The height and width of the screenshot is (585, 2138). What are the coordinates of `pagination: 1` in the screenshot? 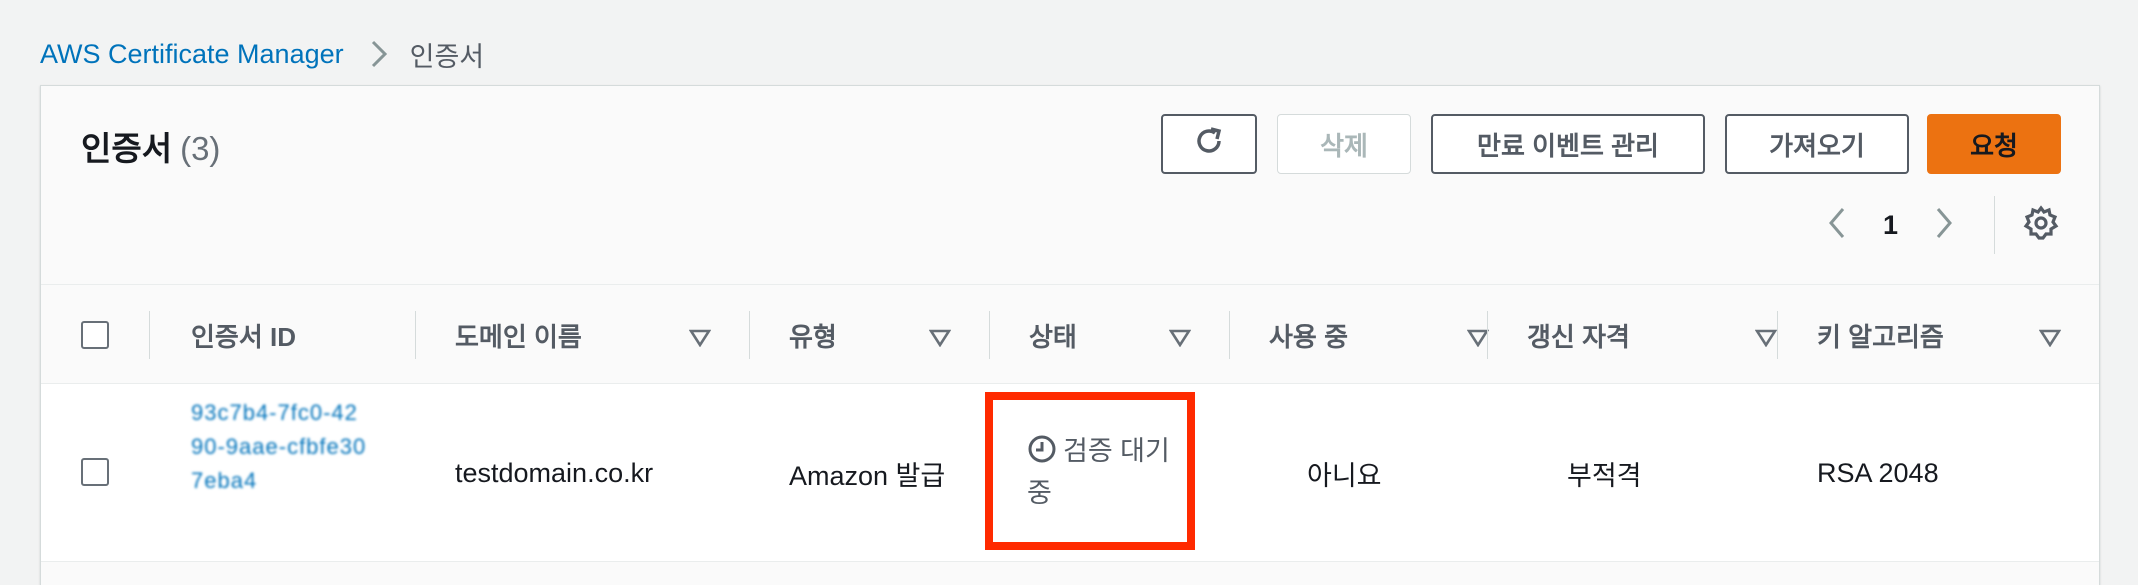 It's located at (1943, 225).